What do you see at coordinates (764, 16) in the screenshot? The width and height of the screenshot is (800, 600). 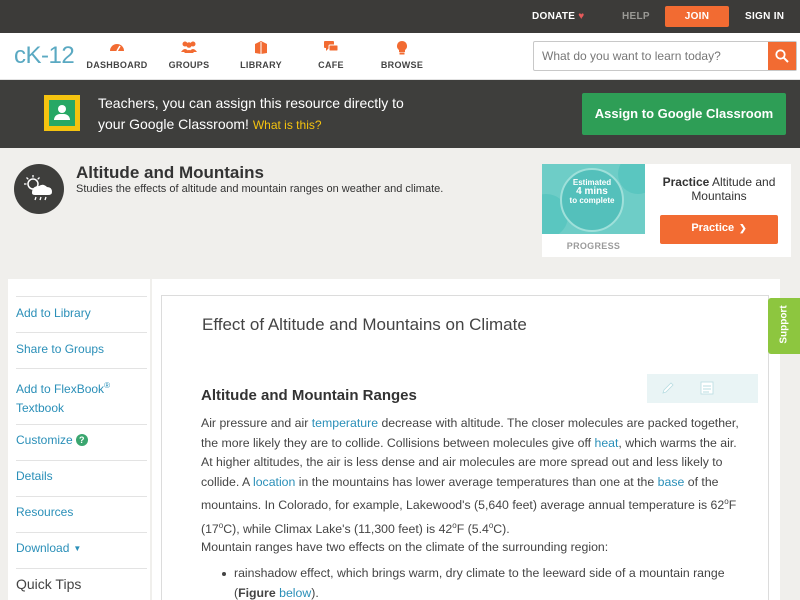 I see `sign-in-link: SIGN IN` at bounding box center [764, 16].